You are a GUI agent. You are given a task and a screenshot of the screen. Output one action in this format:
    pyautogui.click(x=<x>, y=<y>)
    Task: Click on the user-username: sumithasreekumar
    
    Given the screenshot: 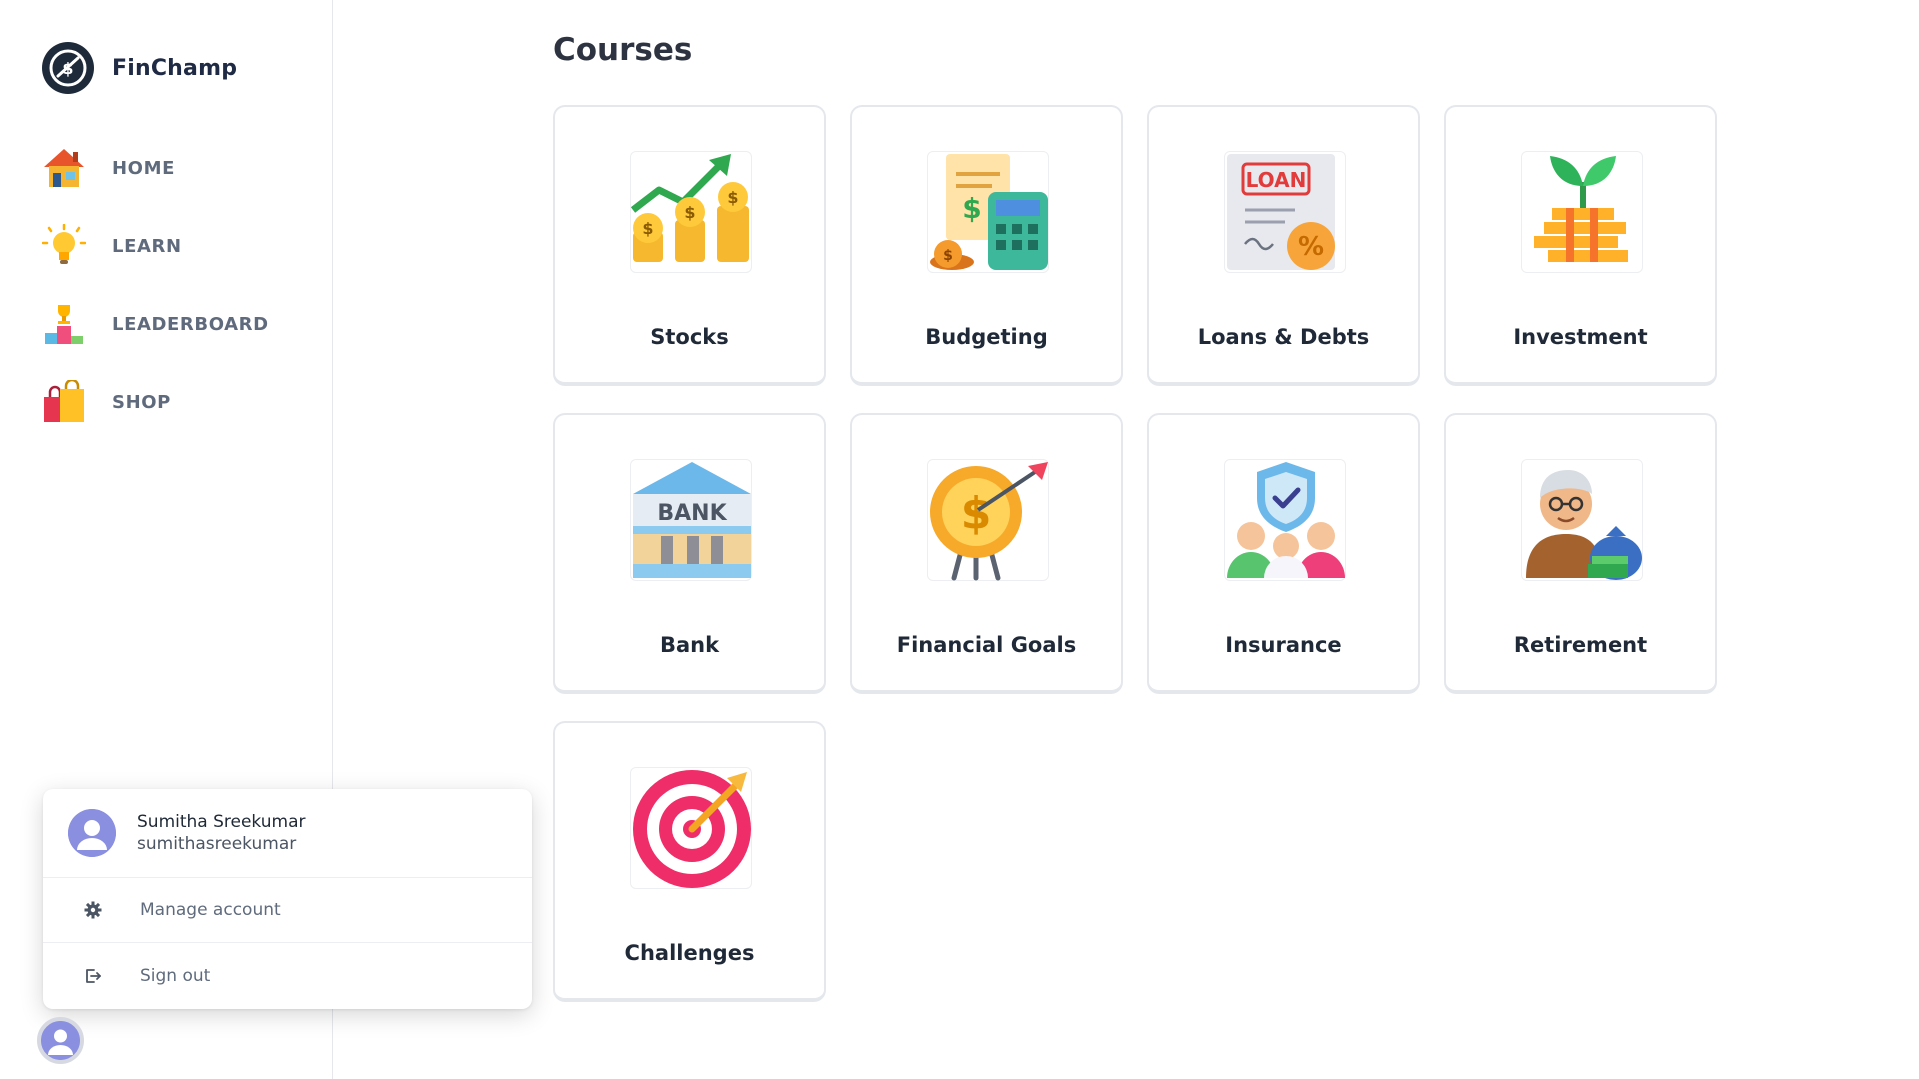 What is the action you would take?
    pyautogui.click(x=217, y=844)
    